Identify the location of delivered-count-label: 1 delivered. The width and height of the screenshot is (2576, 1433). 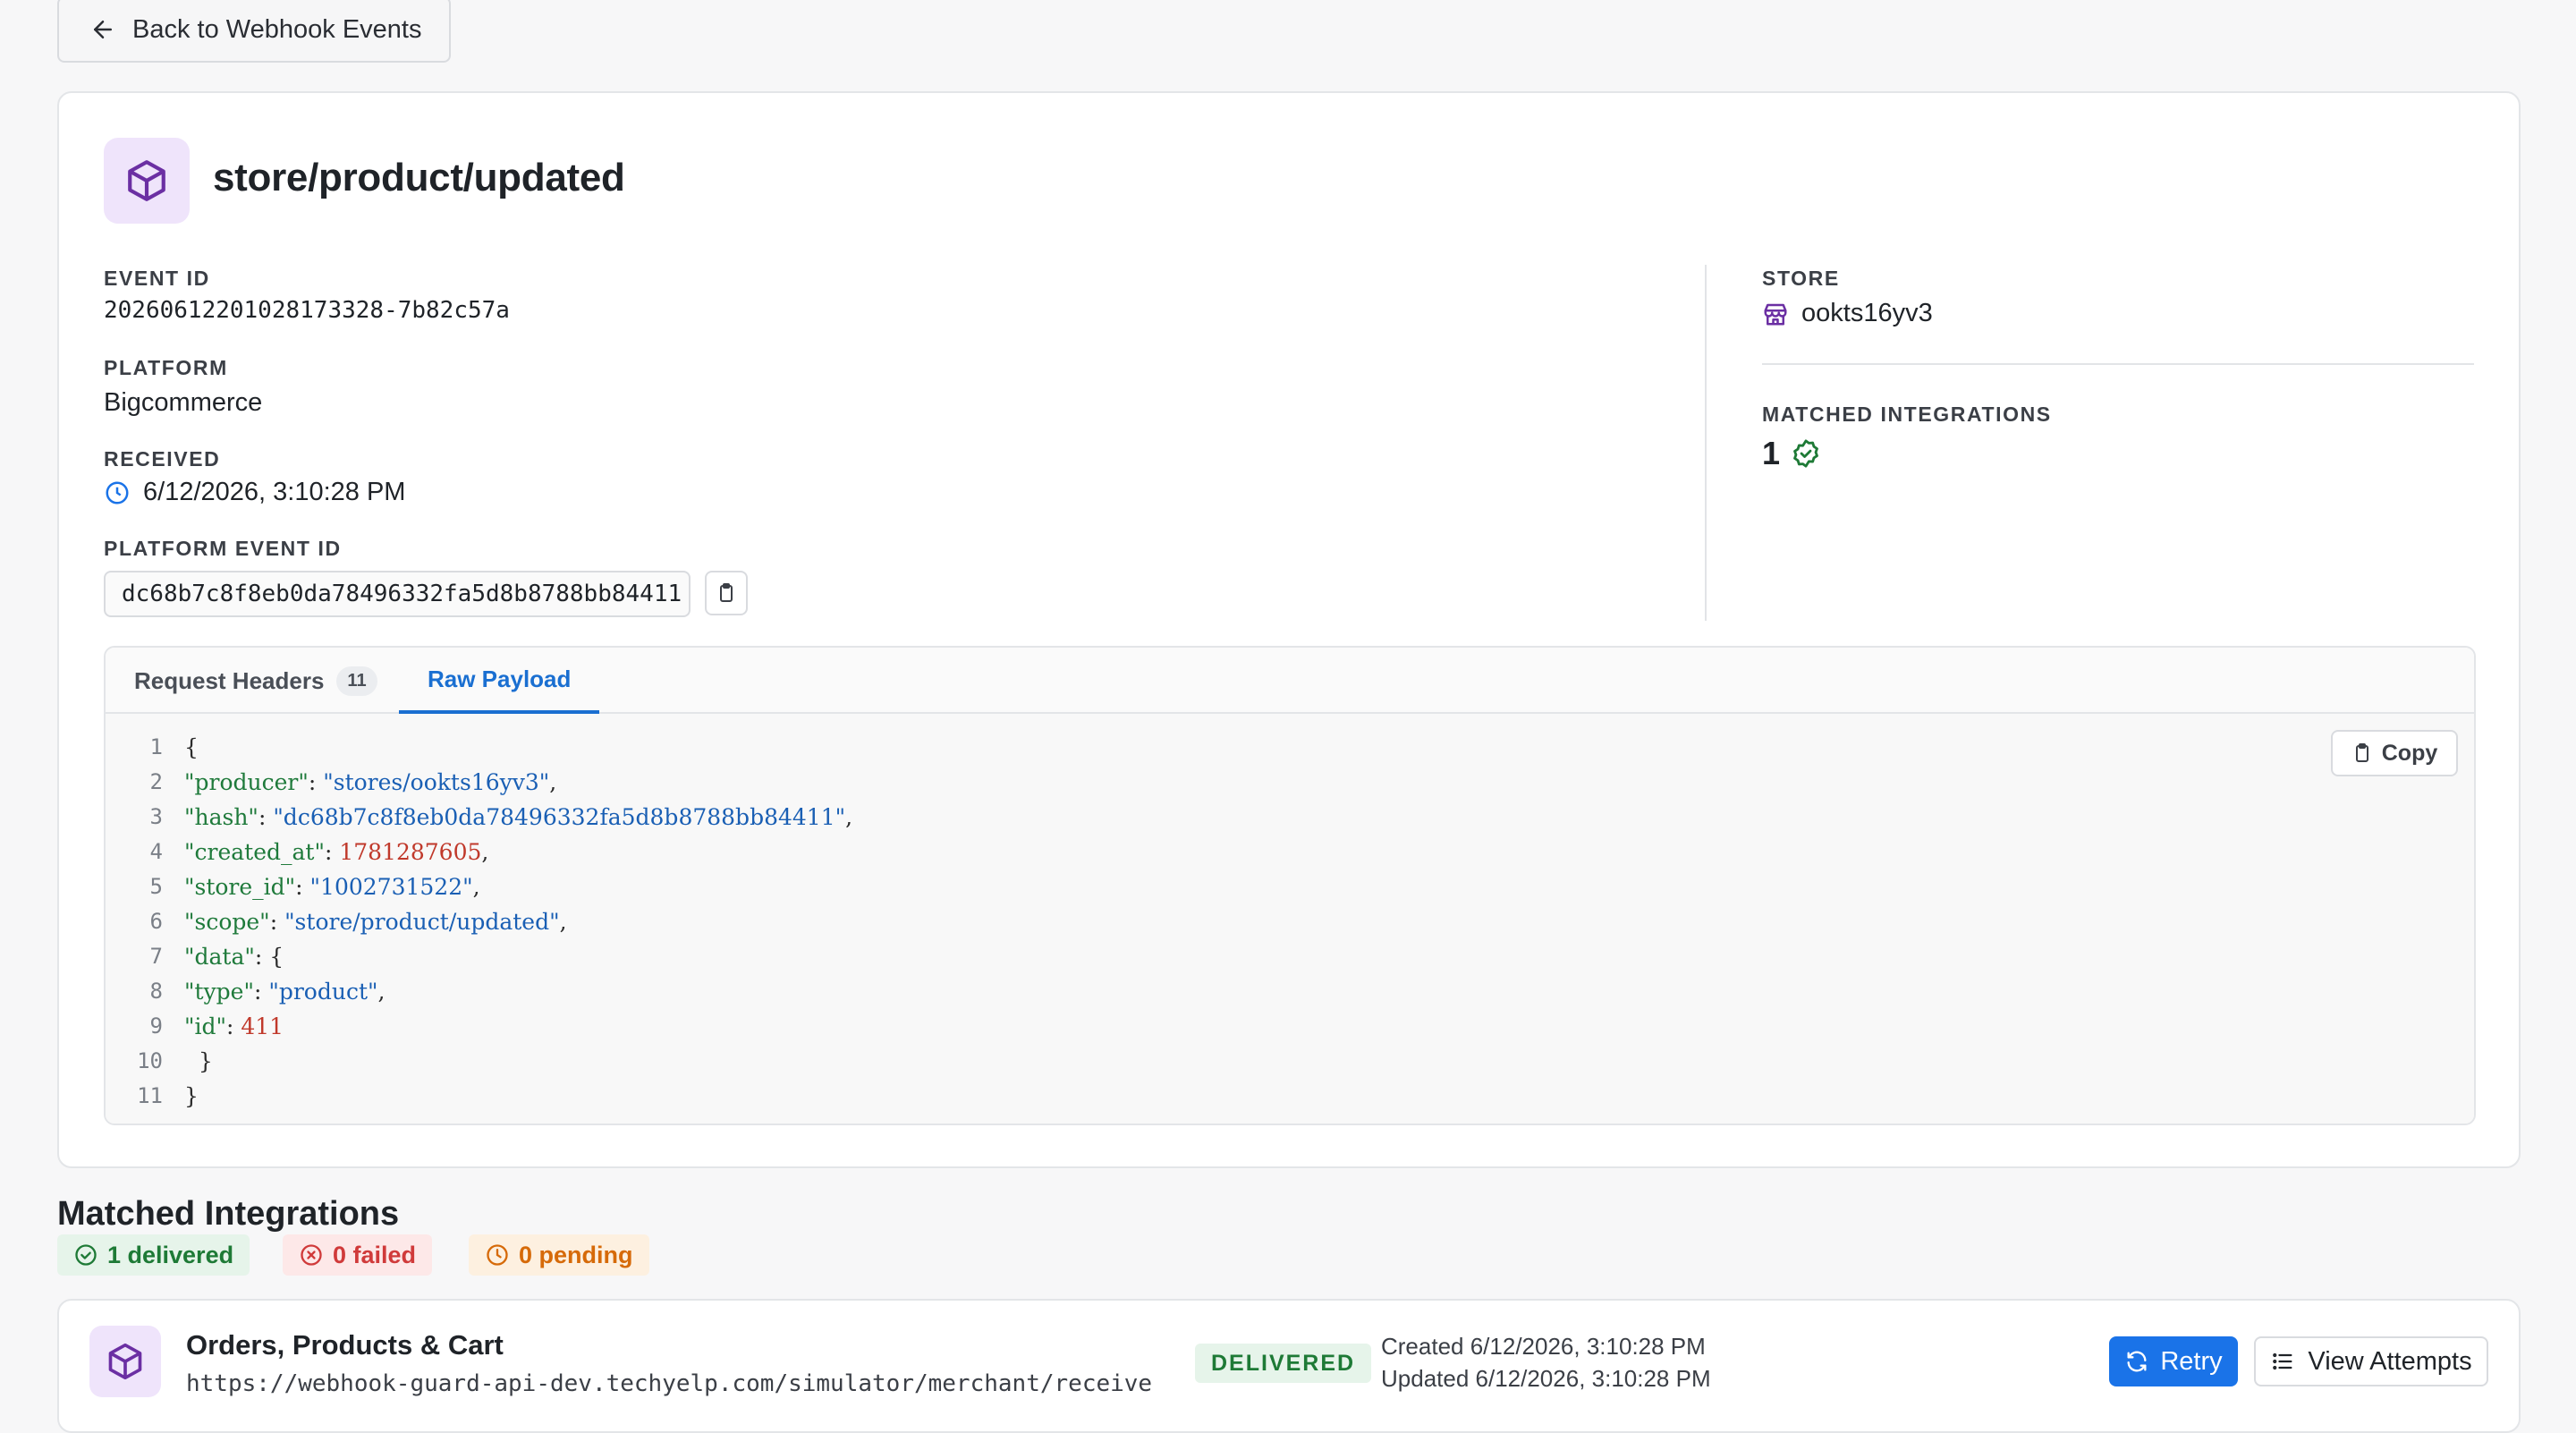
(170, 1254).